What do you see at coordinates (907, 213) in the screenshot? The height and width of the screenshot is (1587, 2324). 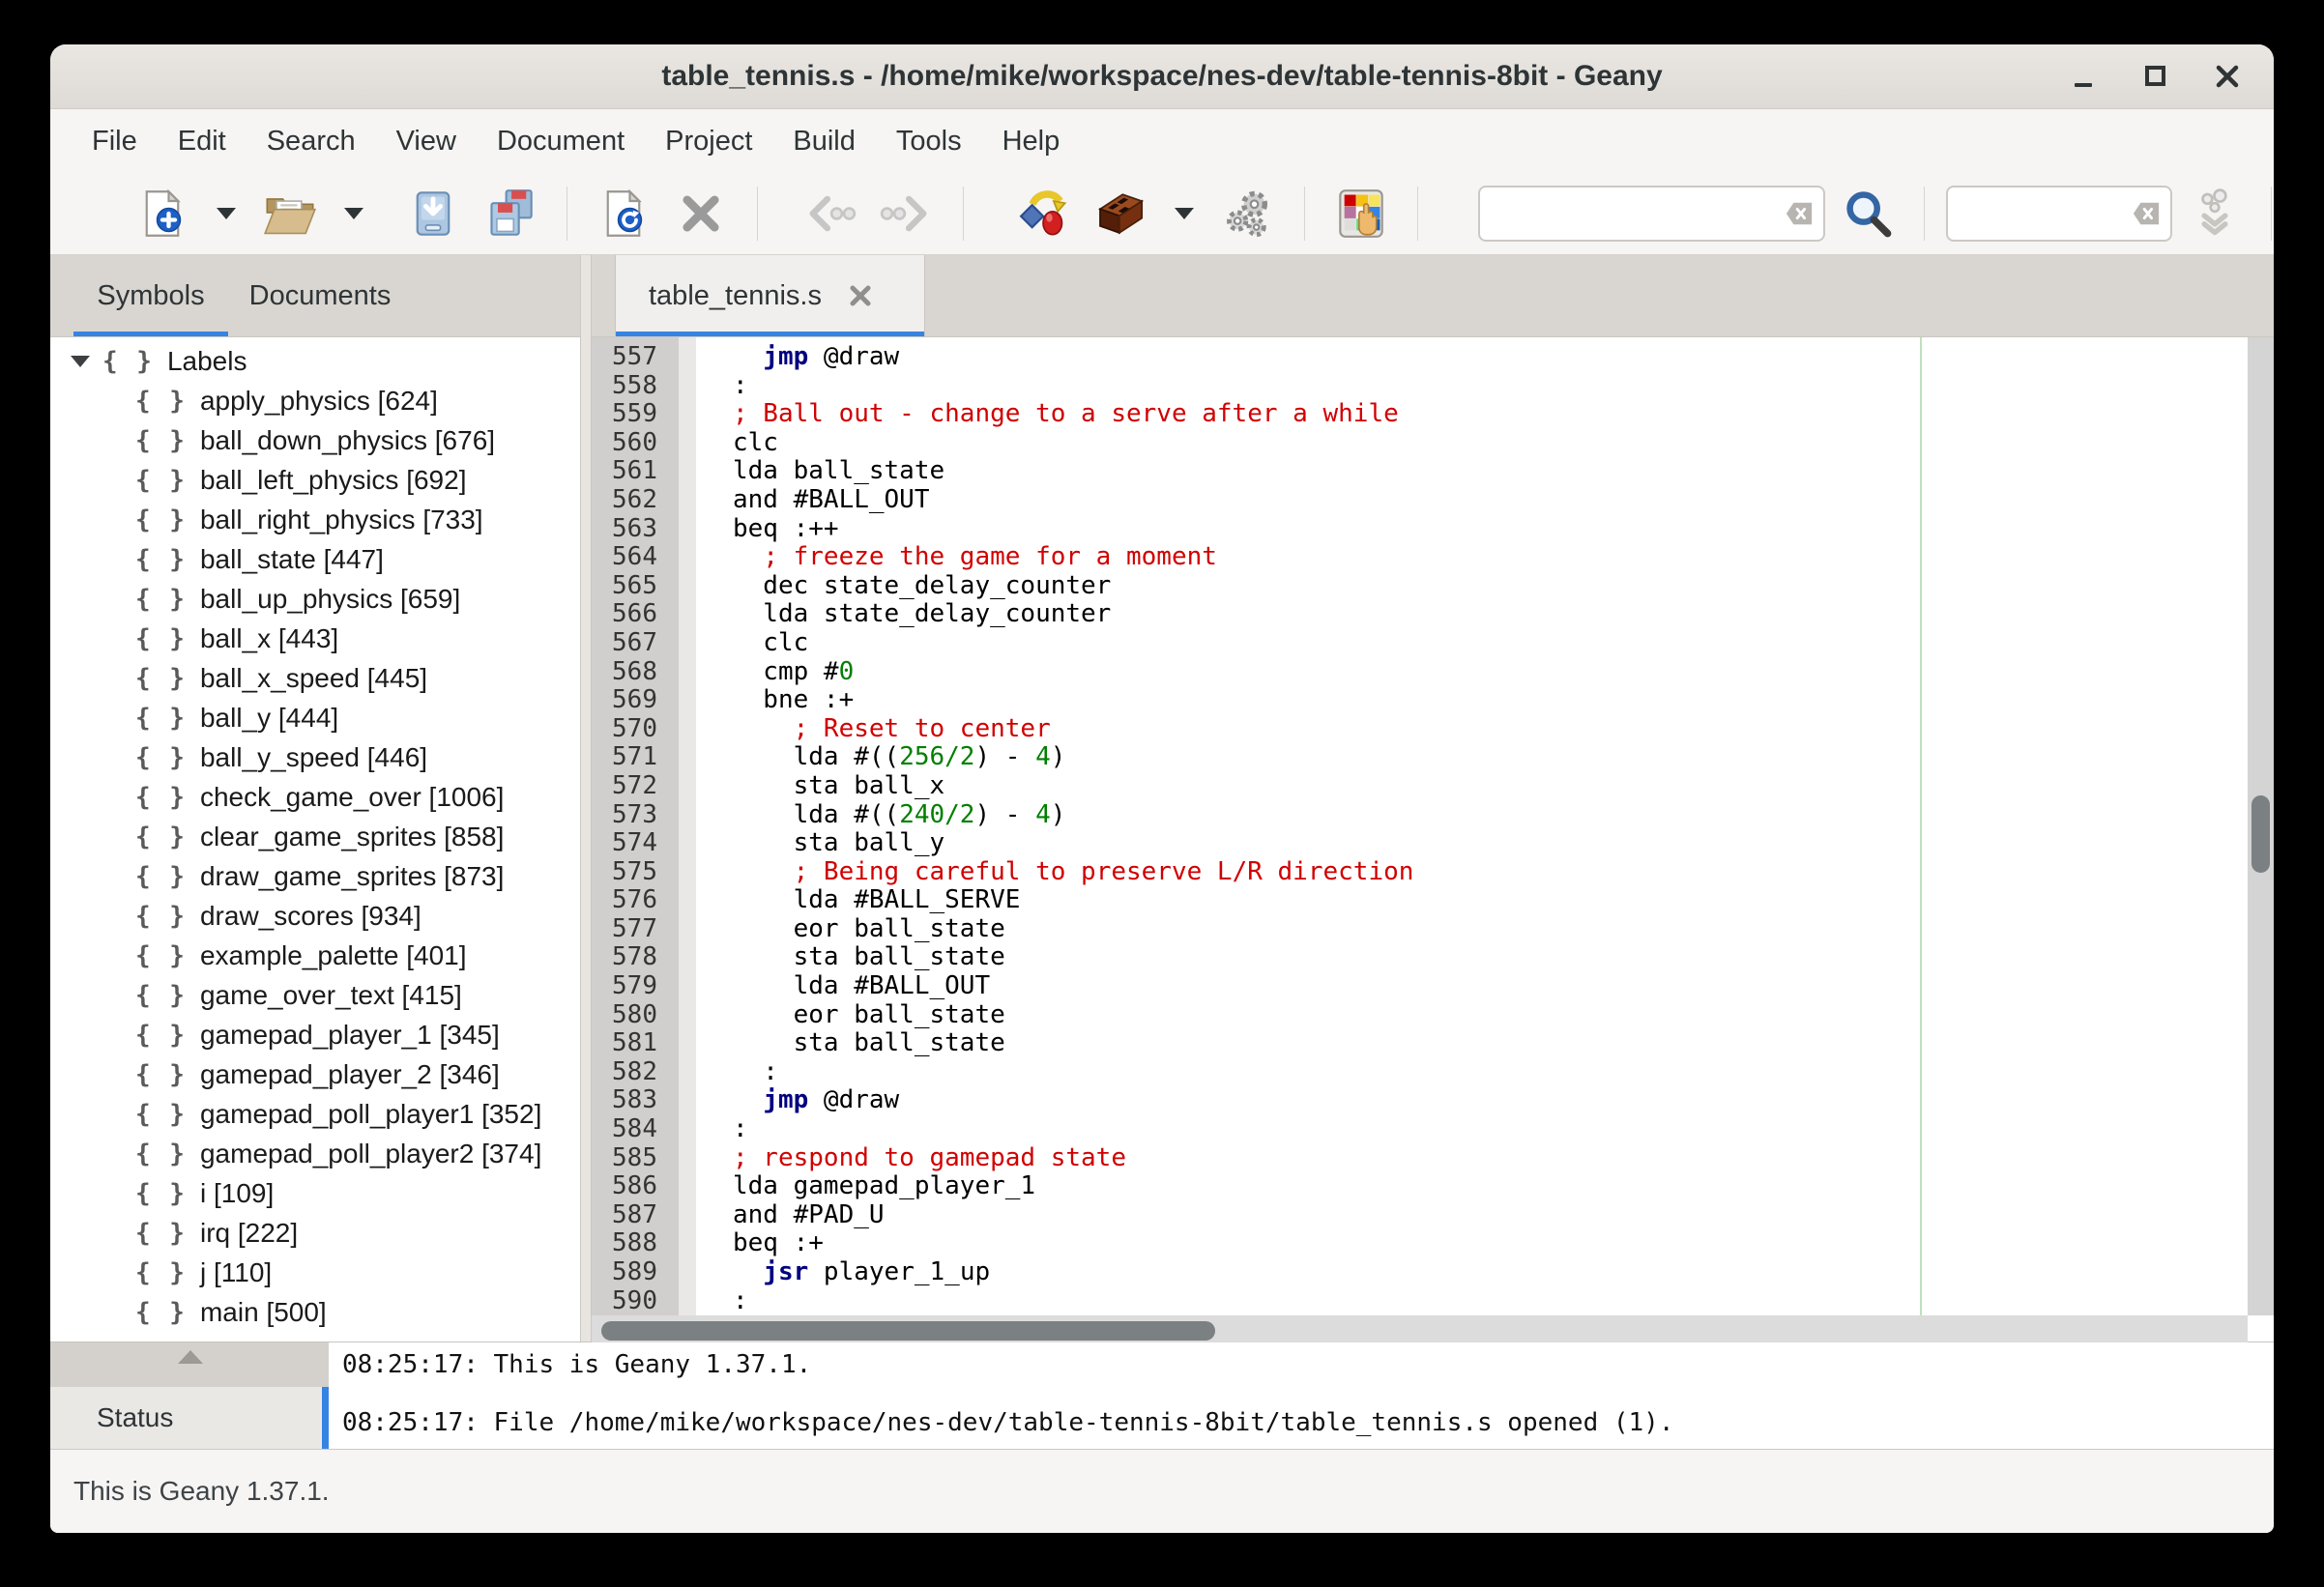 I see `forward-button` at bounding box center [907, 213].